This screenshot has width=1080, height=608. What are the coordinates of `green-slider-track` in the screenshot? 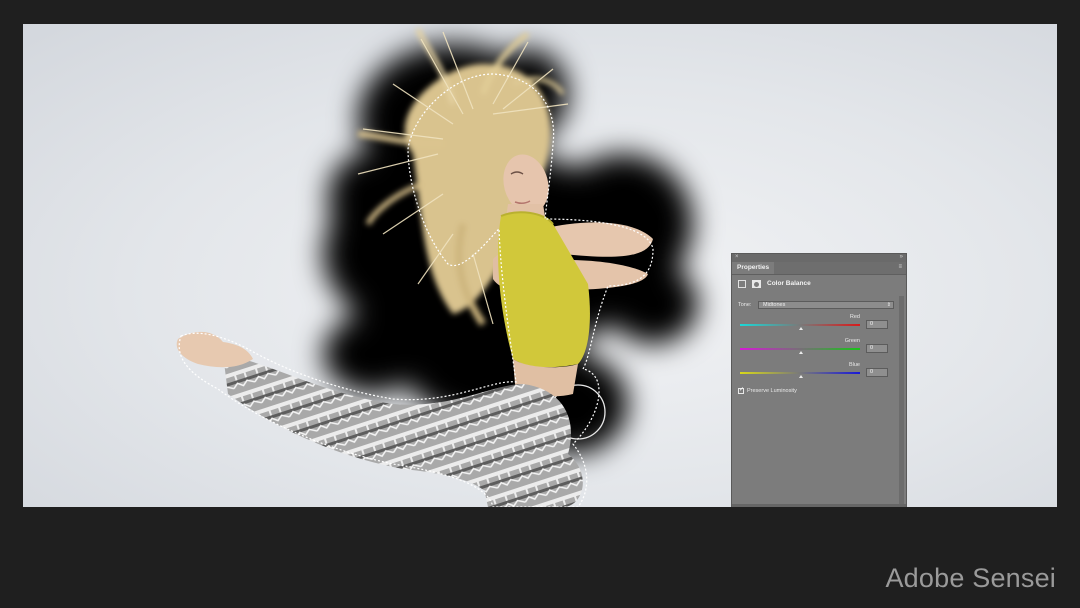 It's located at (800, 349).